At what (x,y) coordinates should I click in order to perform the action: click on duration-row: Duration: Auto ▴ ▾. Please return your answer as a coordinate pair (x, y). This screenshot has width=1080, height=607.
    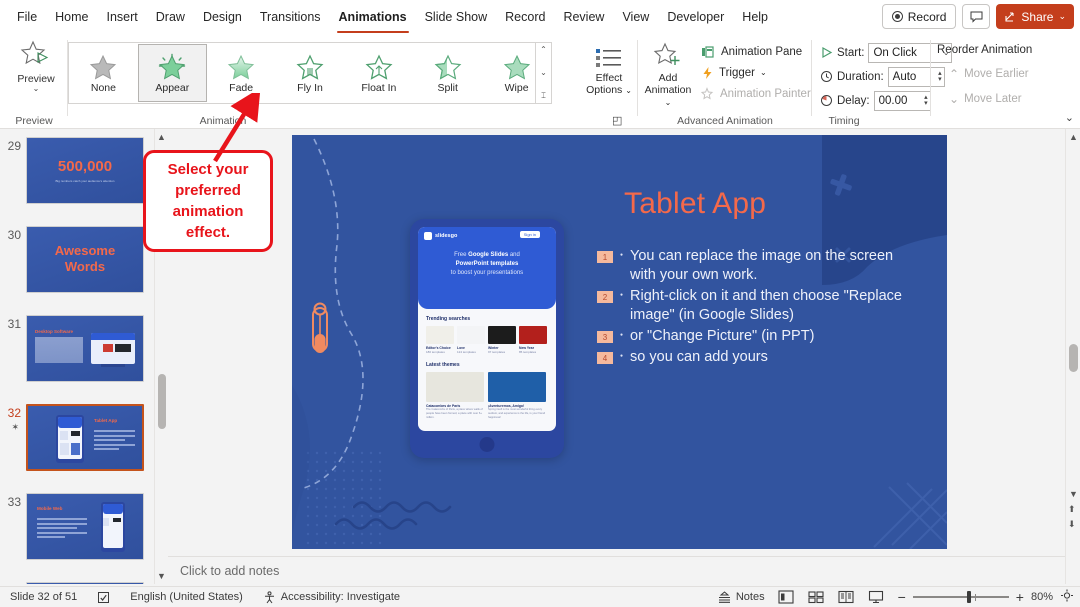
    Looking at the image, I should click on (886, 76).